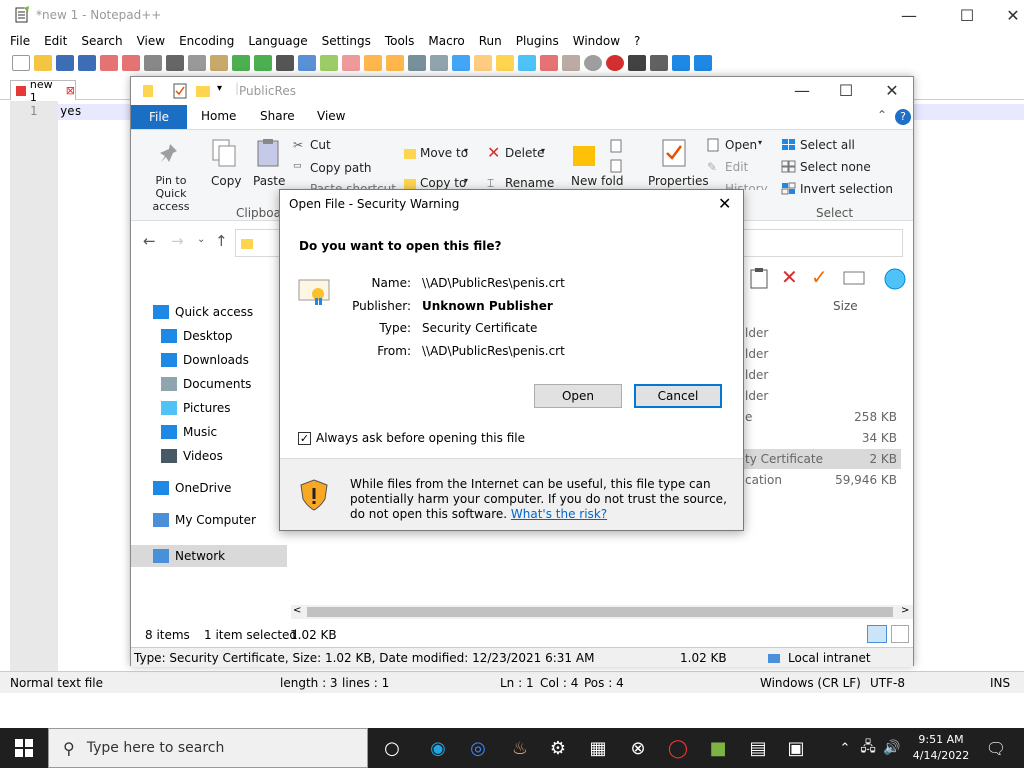  Describe the element at coordinates (819, 277) in the screenshot. I see `toolbar-check-icon: ✓` at that location.